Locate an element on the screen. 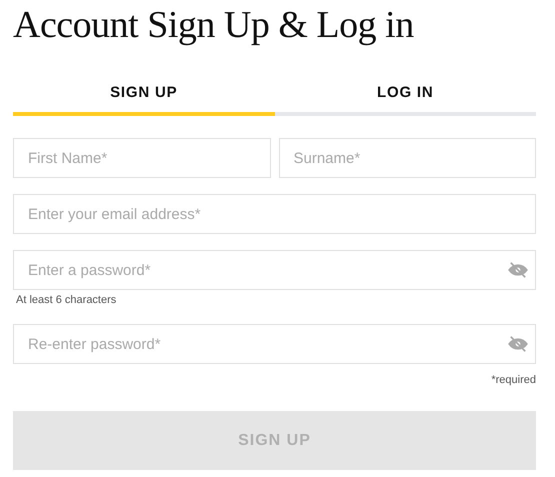  password-field: Re-enter password* is located at coordinates (274, 344).